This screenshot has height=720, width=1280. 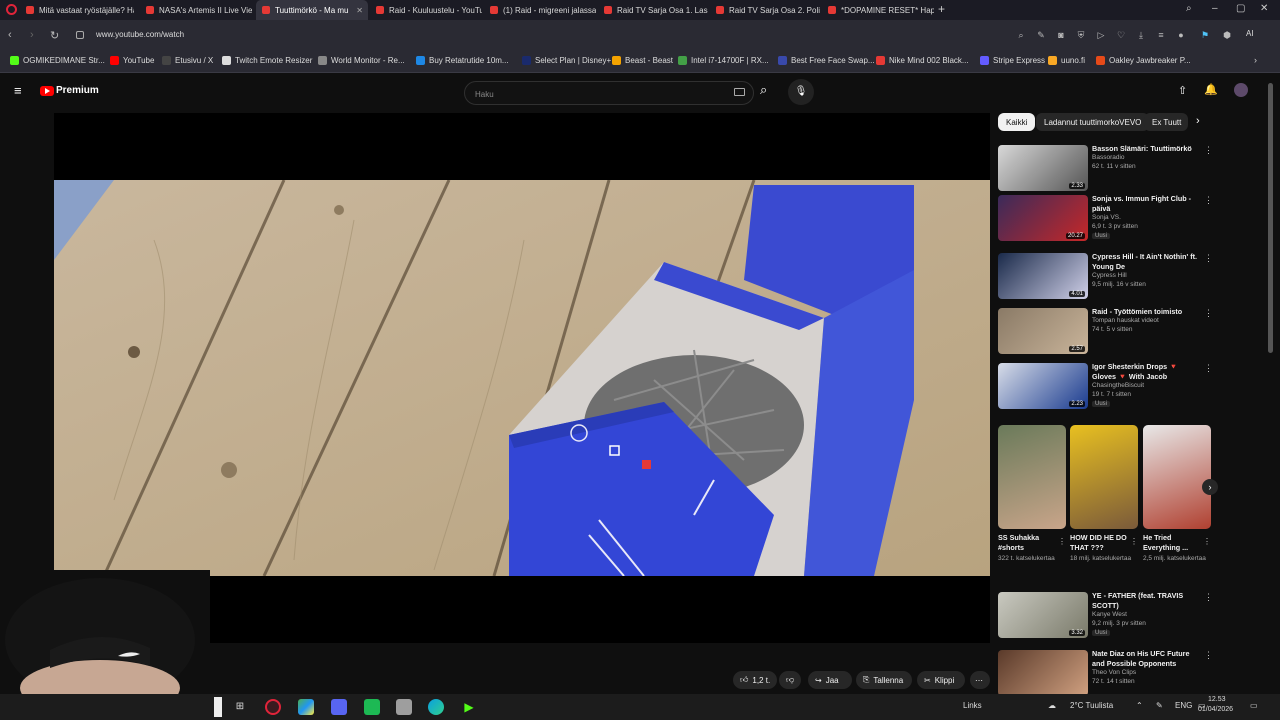 I want to click on browser-tab: Tuuttimörkö - Ma mu ✕, so click(x=312, y=10).